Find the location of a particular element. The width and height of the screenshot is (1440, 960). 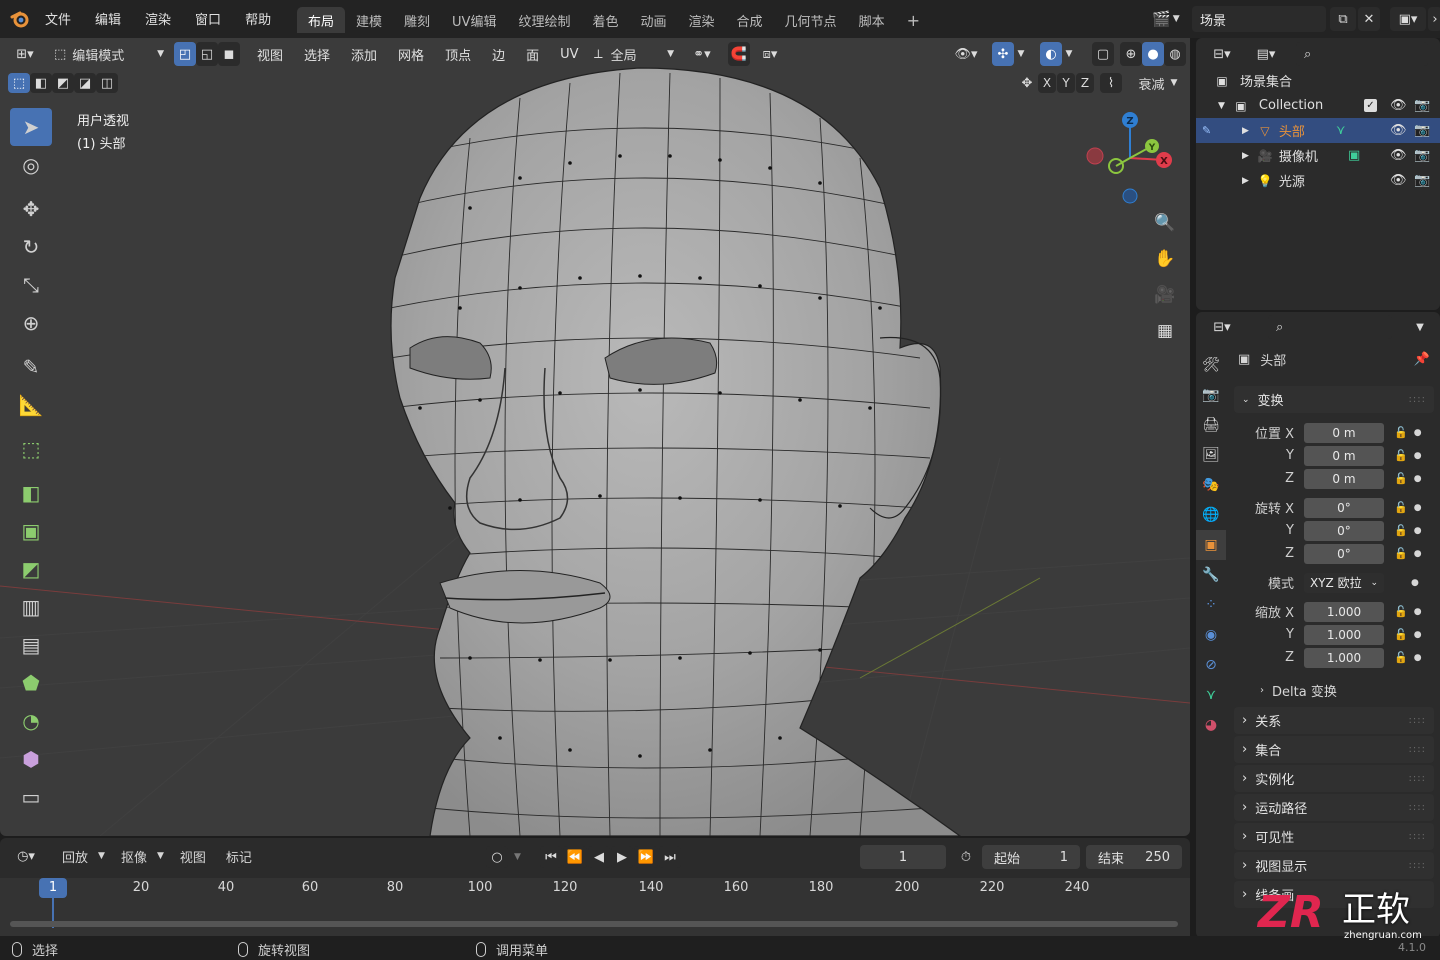

instancing-panel-header: › 实例化:::: is located at coordinates (1334, 778).